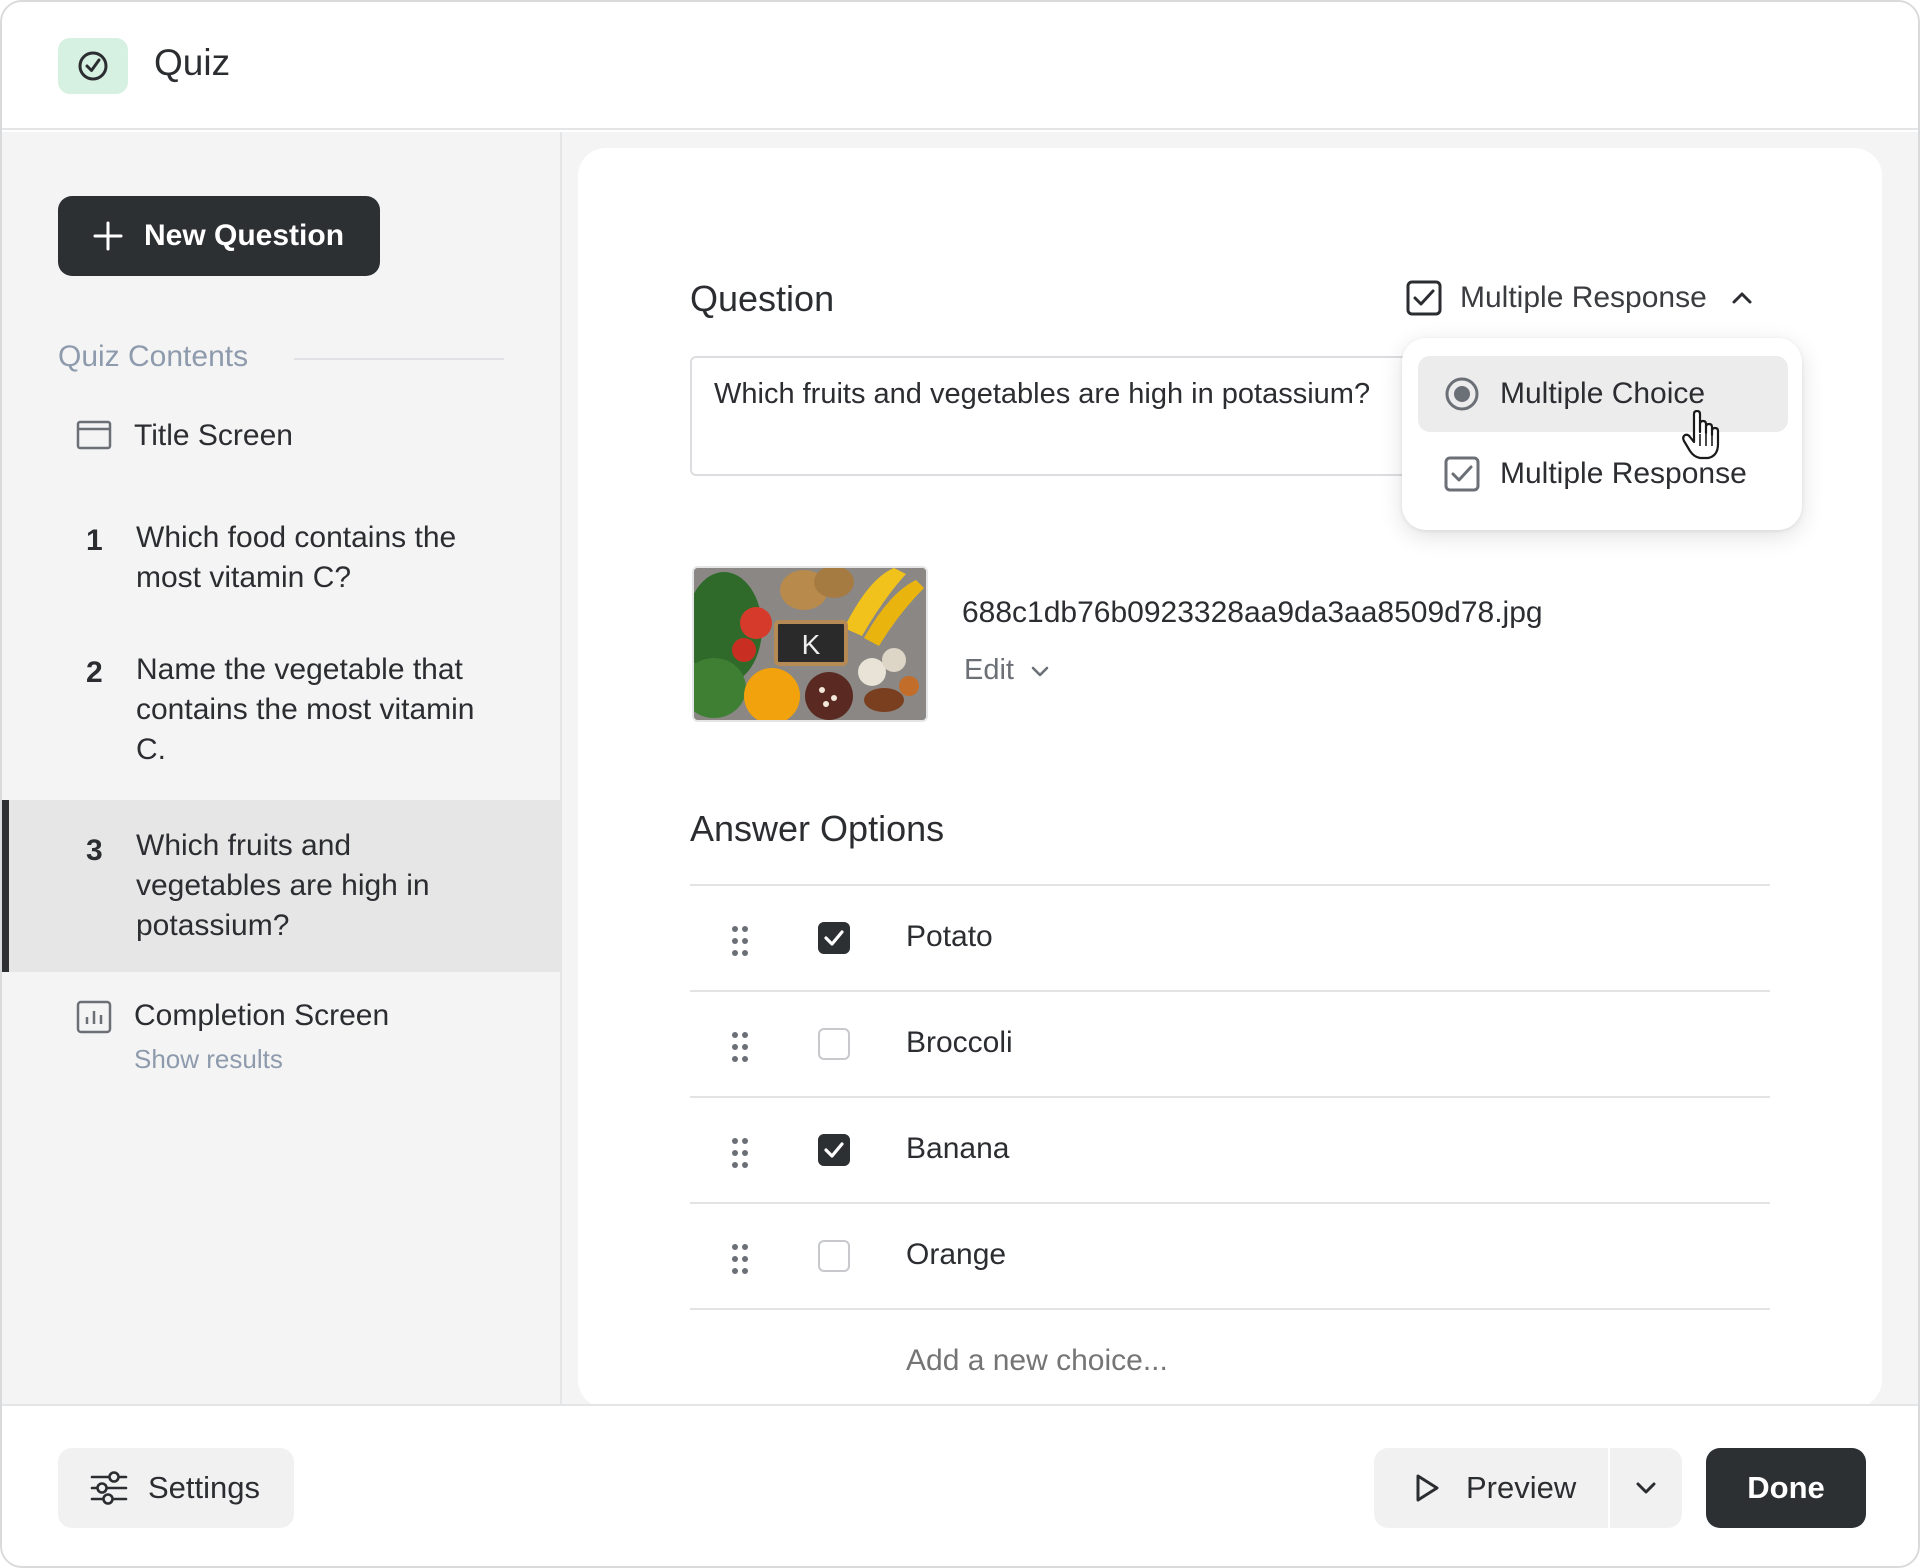 This screenshot has width=1920, height=1568. Describe the element at coordinates (949, 937) in the screenshot. I see `answer-text: Potato` at that location.